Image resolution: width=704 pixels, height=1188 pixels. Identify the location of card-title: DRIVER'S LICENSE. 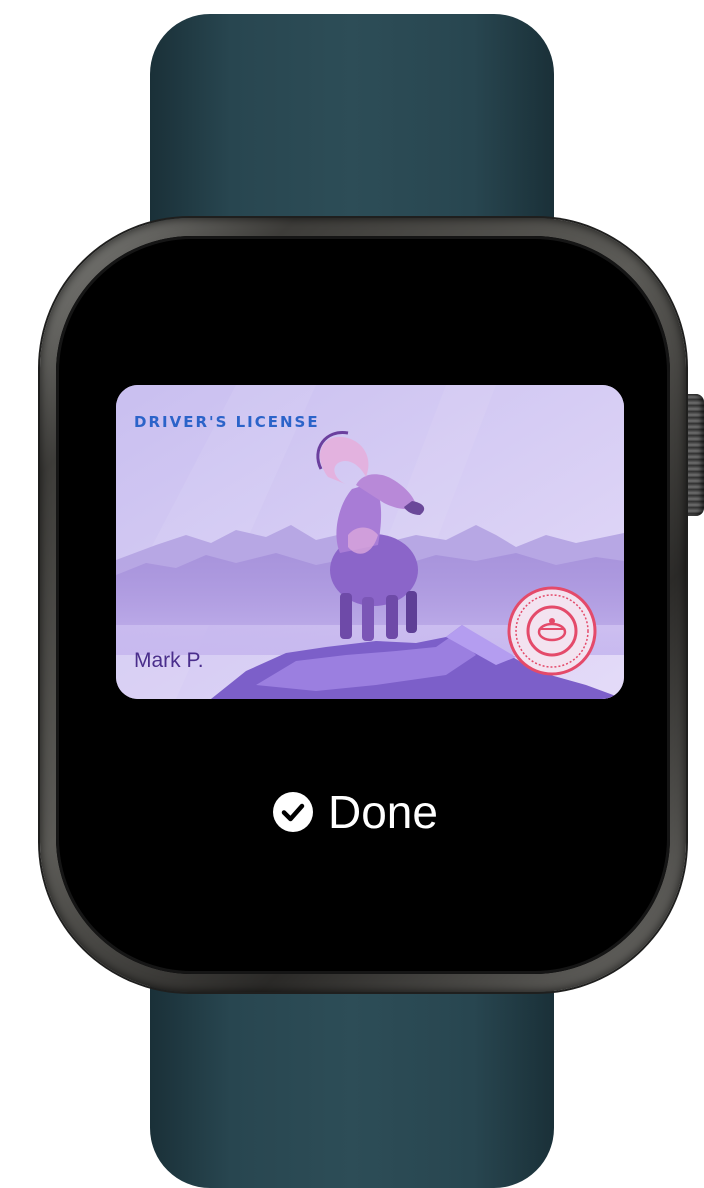
(227, 422).